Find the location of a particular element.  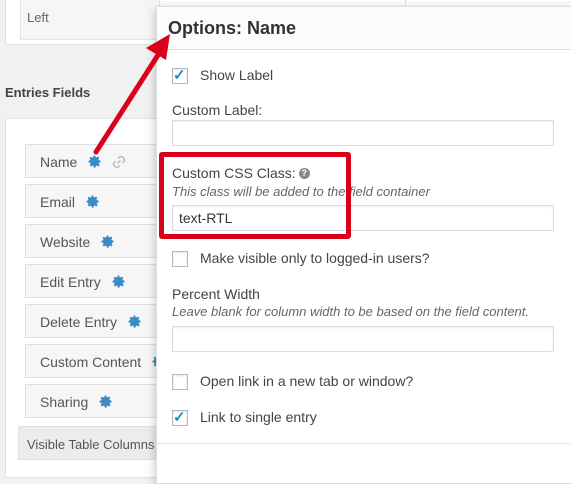

field-label: Email is located at coordinates (58, 202).